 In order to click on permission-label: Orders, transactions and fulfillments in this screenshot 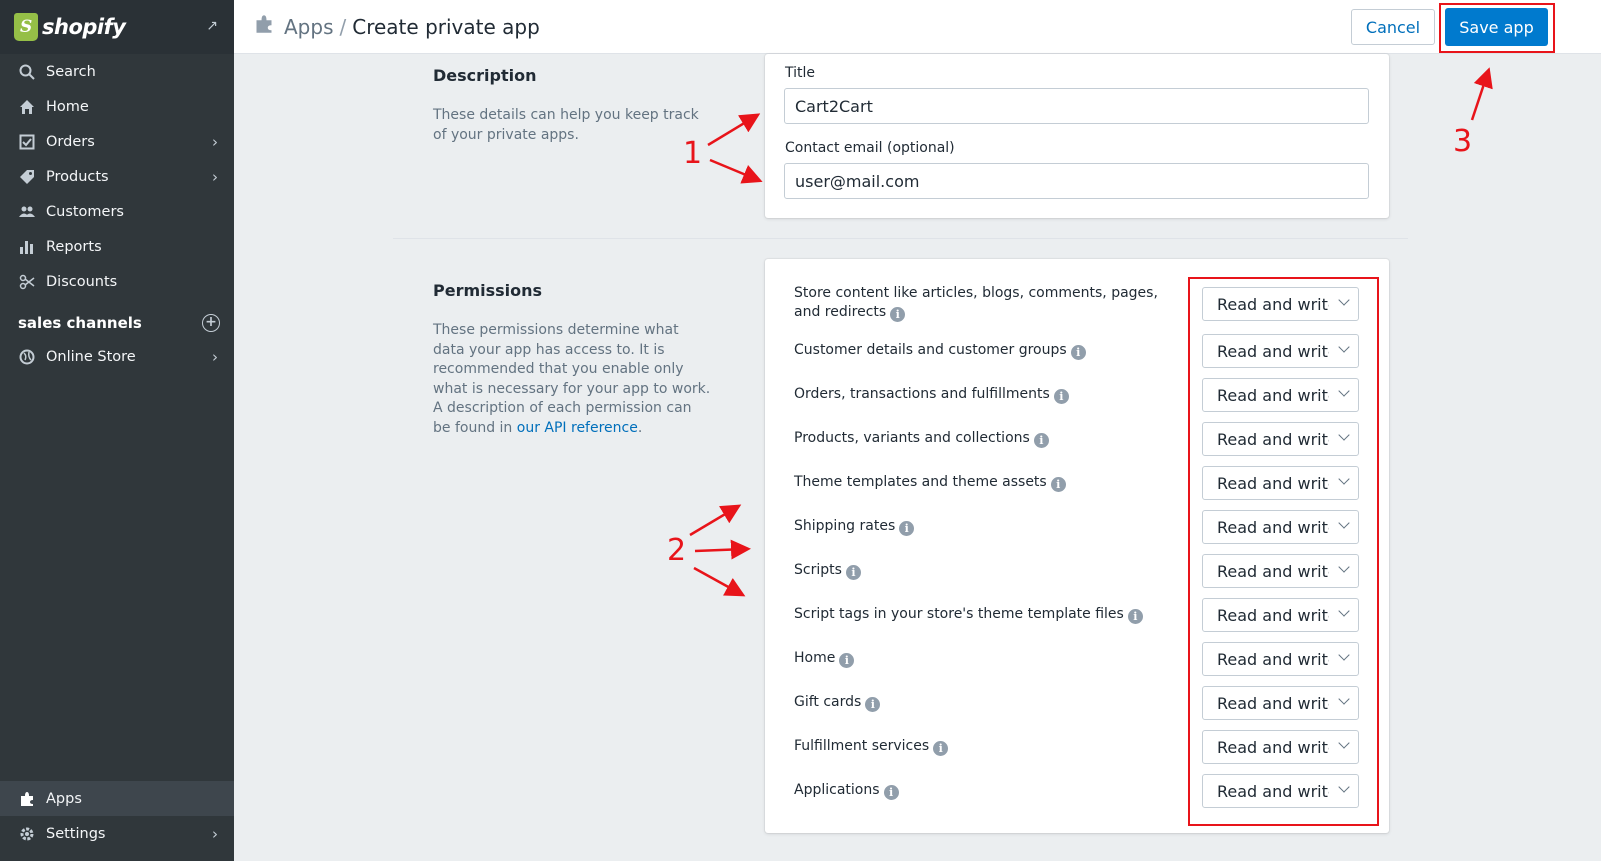, I will do `click(922, 394)`.